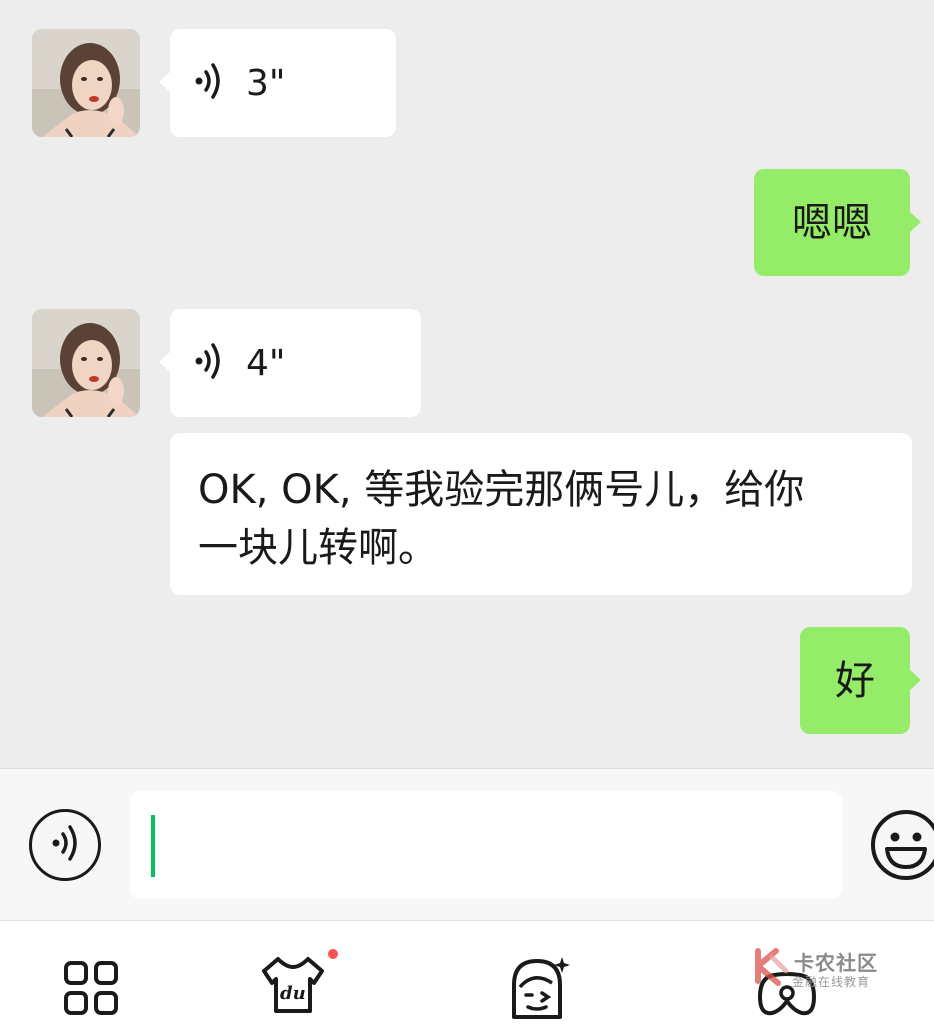 The height and width of the screenshot is (1036, 934). I want to click on notification-badge-dot, so click(333, 954).